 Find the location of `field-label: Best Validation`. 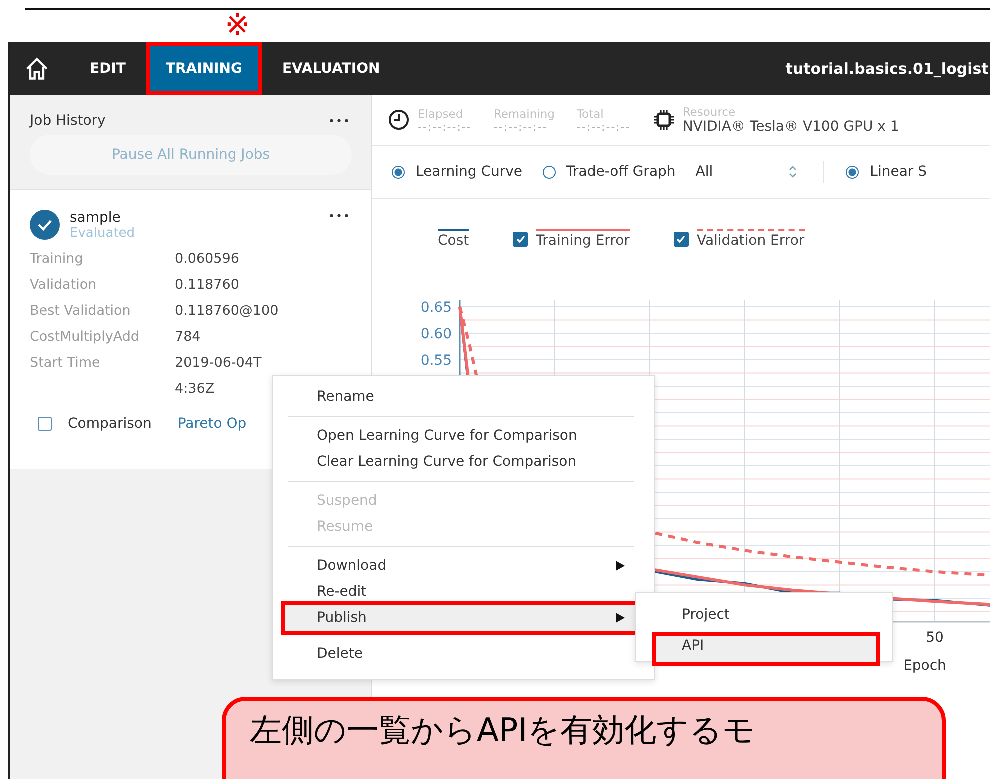

field-label: Best Validation is located at coordinates (81, 311).